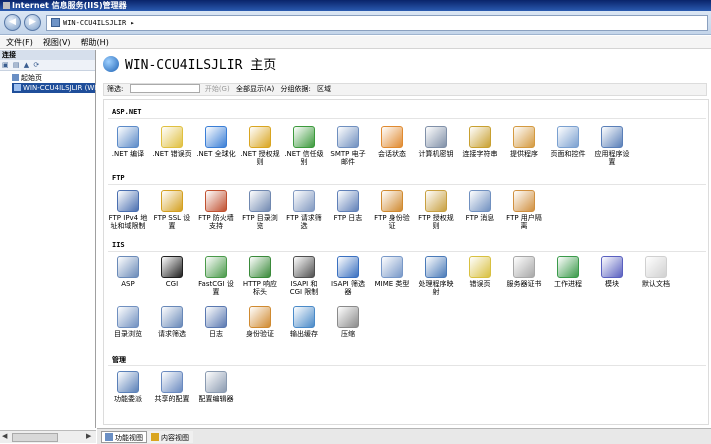  What do you see at coordinates (480, 210) in the screenshot?
I see `feature-item: FTP 消息` at bounding box center [480, 210].